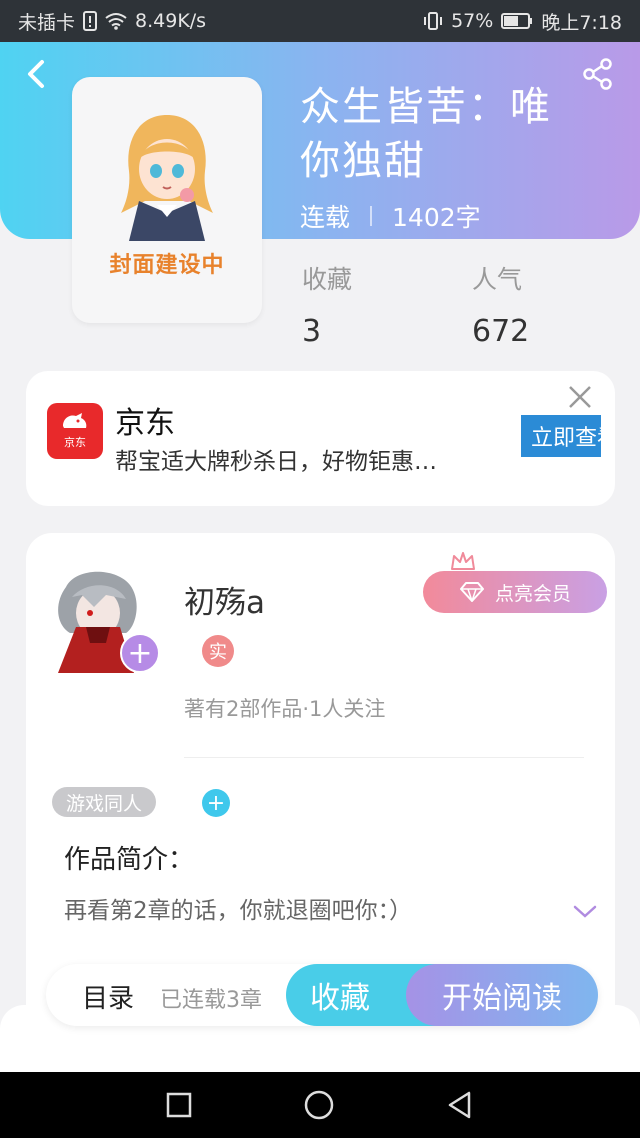 The height and width of the screenshot is (1138, 640). I want to click on meta-divider, so click(371, 216).